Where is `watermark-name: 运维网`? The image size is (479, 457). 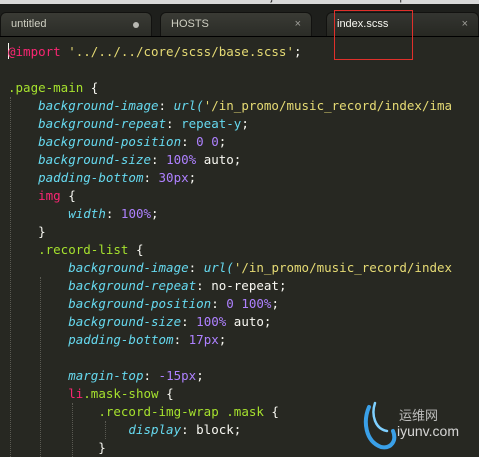 watermark-name: 运维网 is located at coordinates (419, 415).